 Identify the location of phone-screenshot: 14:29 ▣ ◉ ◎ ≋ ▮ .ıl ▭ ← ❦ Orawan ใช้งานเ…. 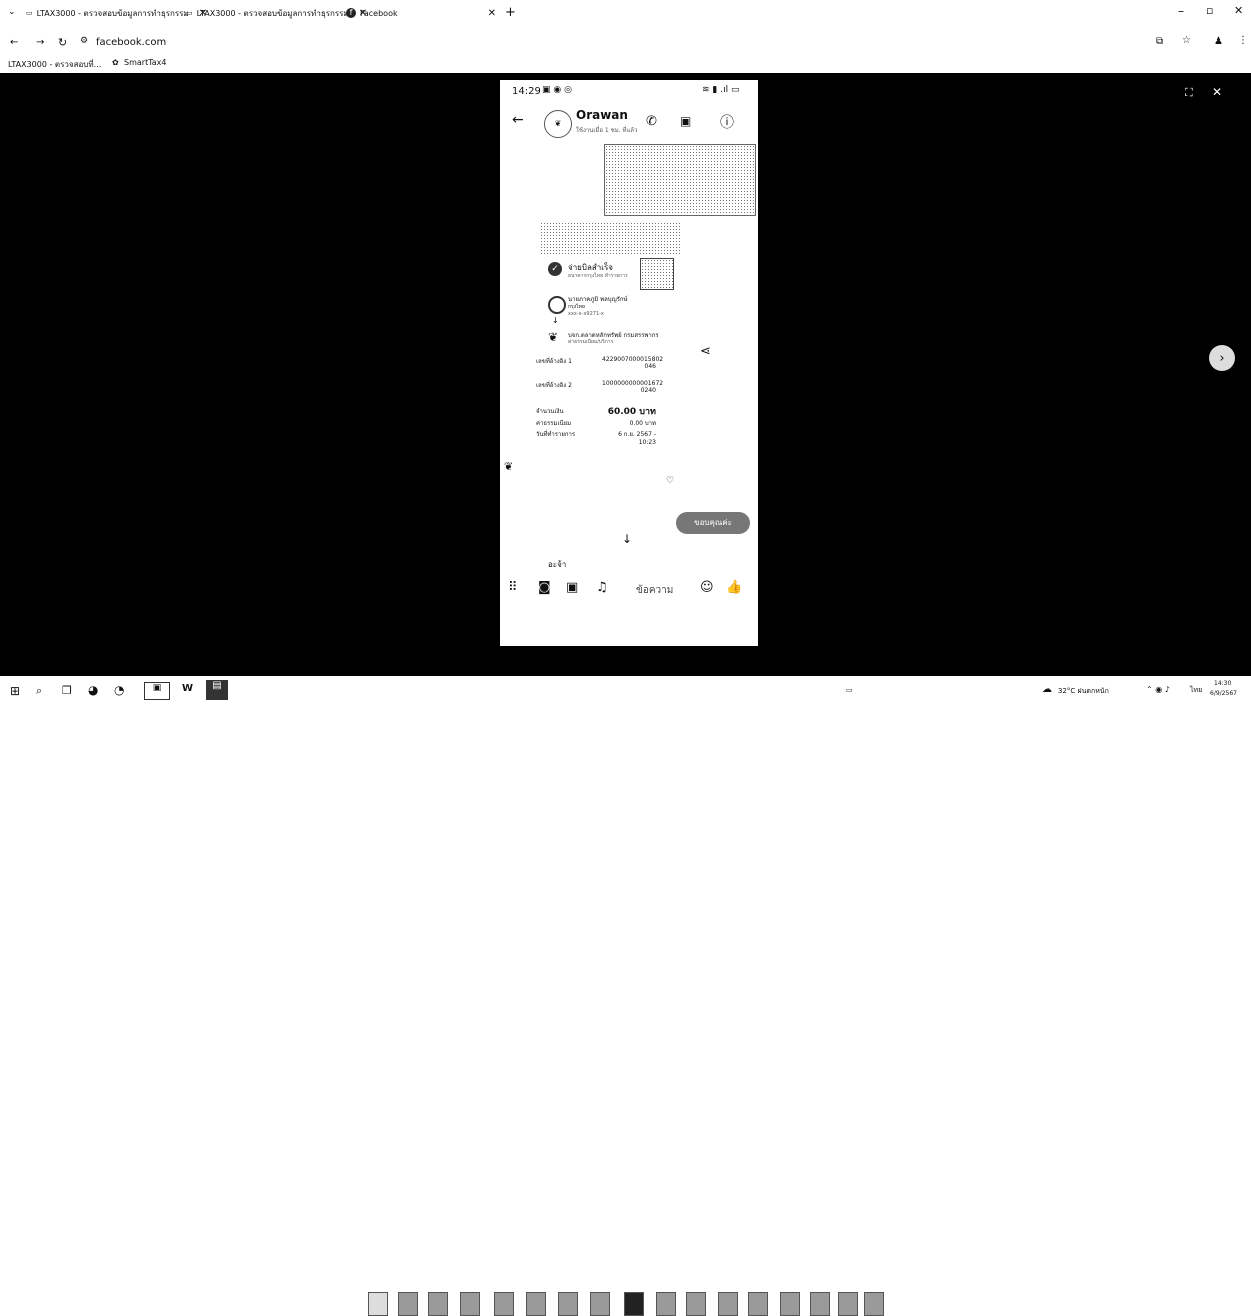
(629, 363).